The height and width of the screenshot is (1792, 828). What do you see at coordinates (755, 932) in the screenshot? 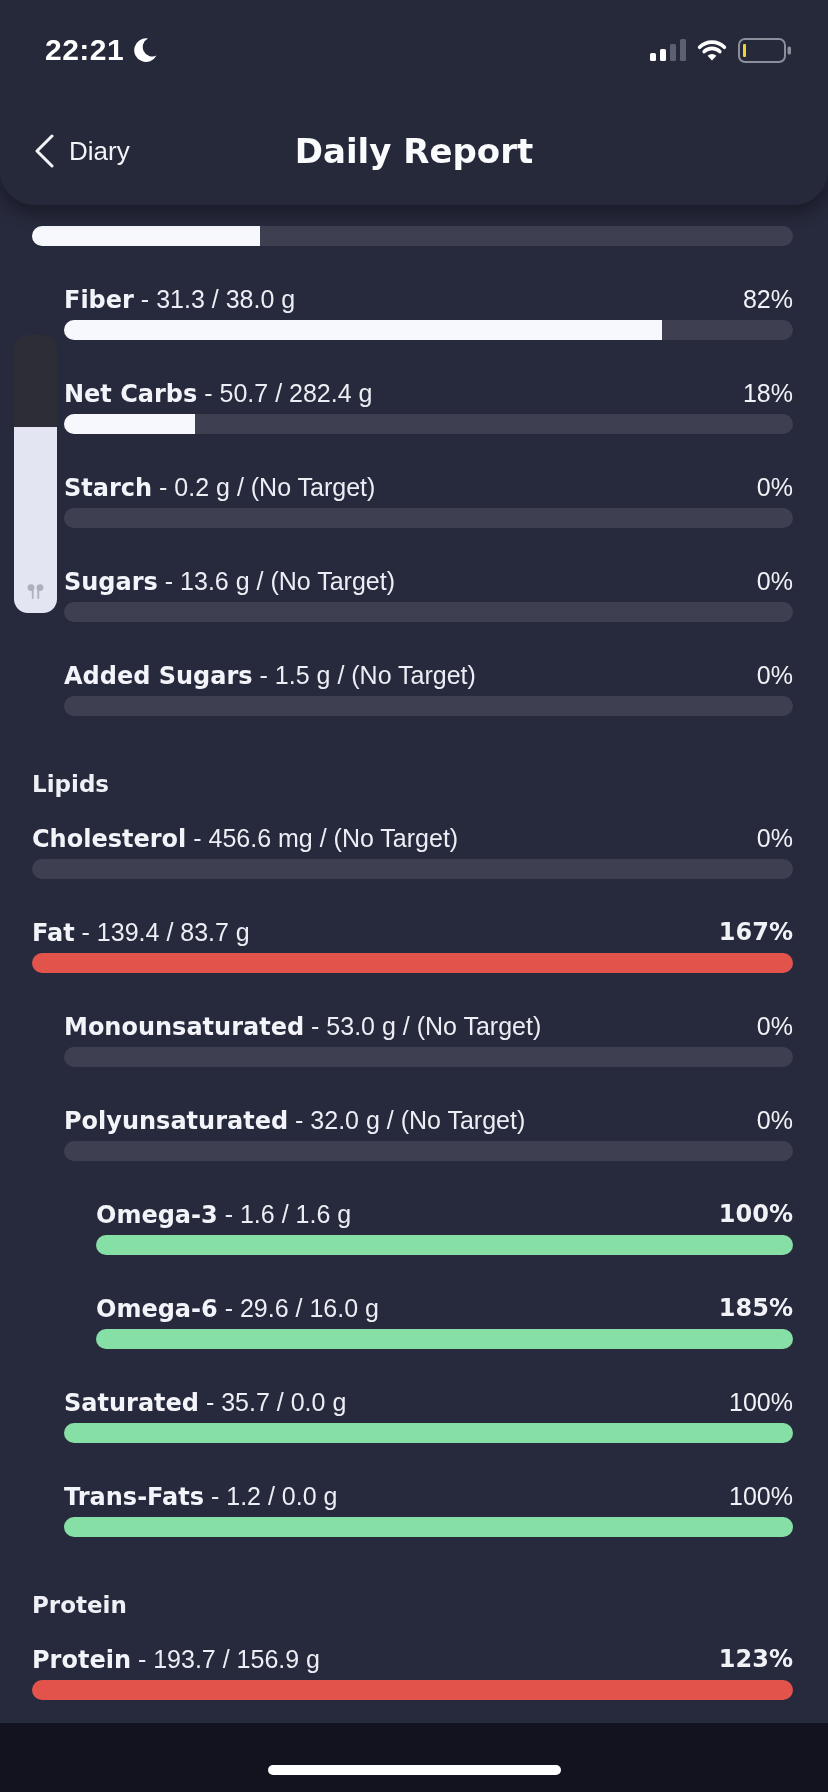
I see `percent-value: 167%` at bounding box center [755, 932].